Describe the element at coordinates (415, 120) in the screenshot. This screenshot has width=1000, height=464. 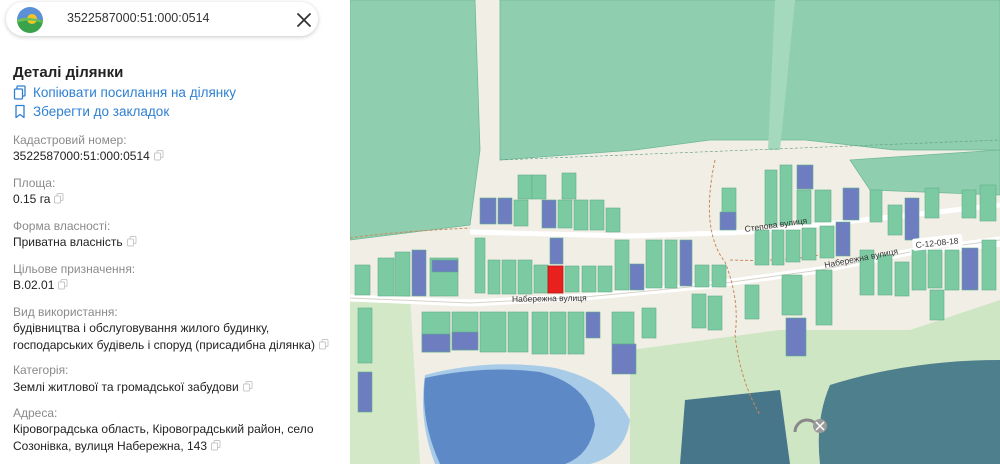
I see `agricultural-field-west` at that location.